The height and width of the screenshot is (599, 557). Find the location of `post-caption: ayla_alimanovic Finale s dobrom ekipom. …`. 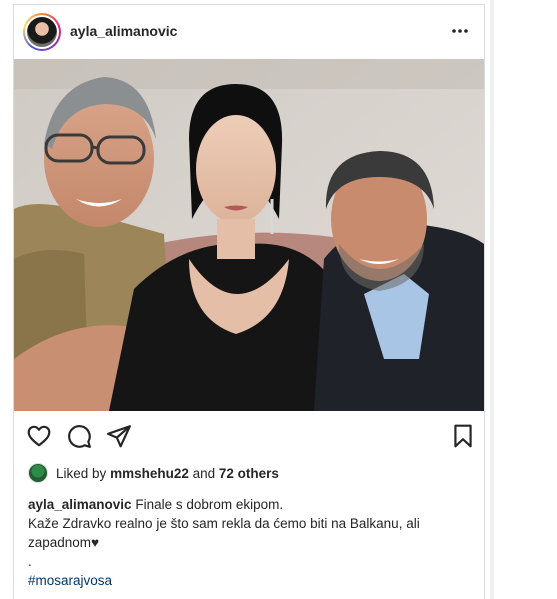

post-caption: ayla_alimanovic Finale s dobrom ekipom. … is located at coordinates (253, 542).